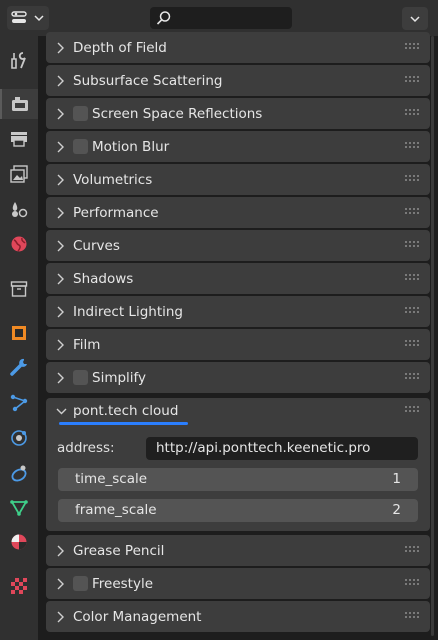  I want to click on tab-object, so click(19, 333).